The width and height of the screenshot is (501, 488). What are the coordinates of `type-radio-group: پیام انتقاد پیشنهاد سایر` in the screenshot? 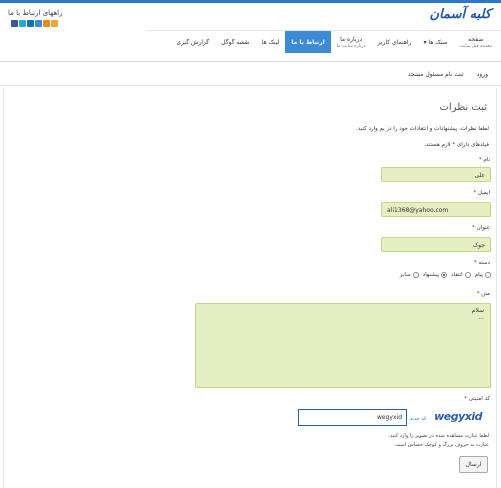 It's located at (443, 275).